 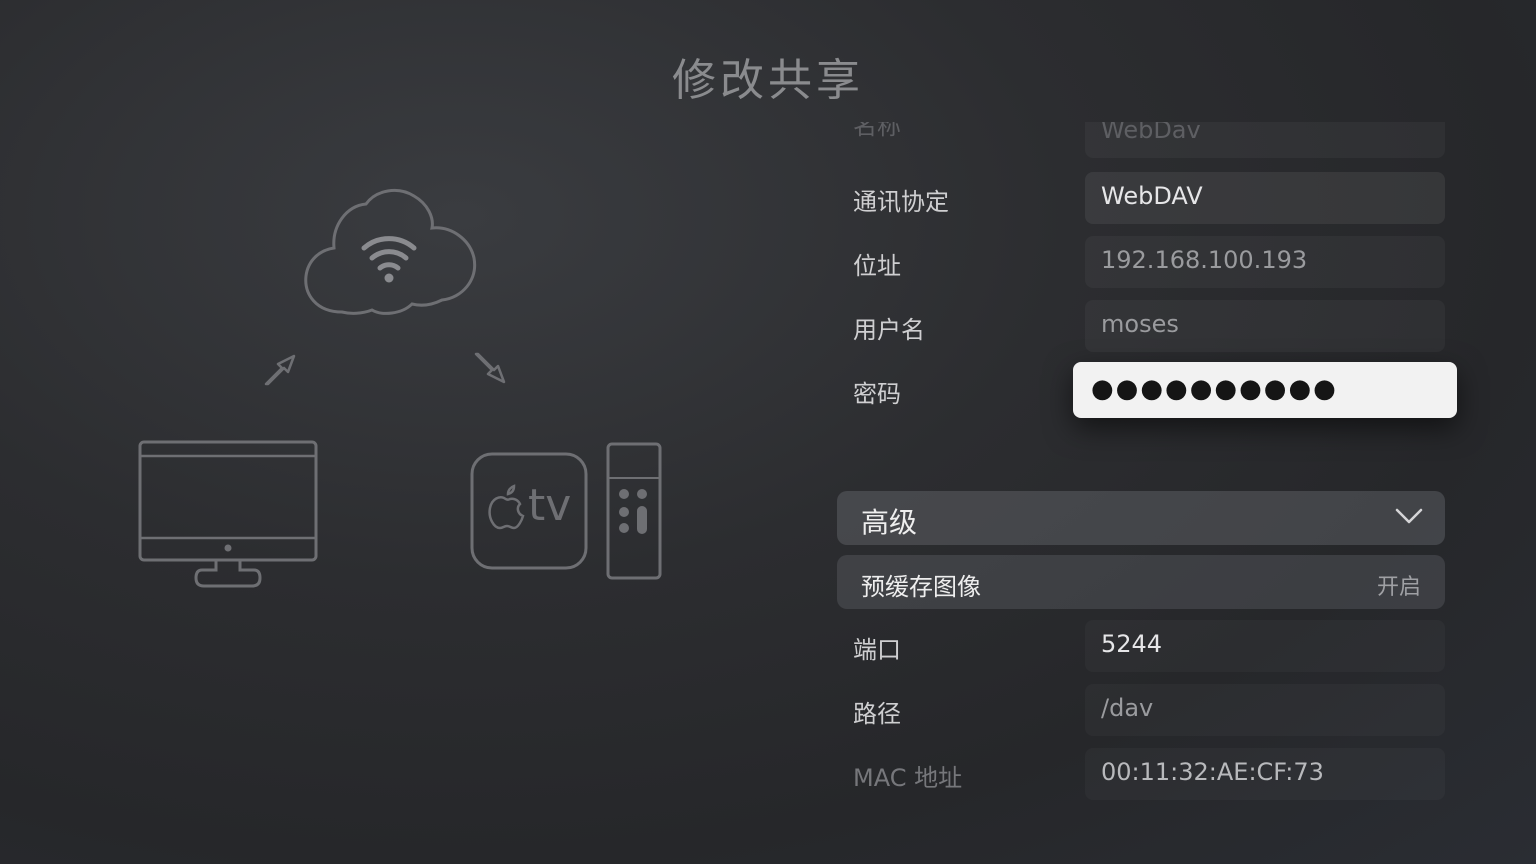 I want to click on monitor-icon, so click(x=228, y=514).